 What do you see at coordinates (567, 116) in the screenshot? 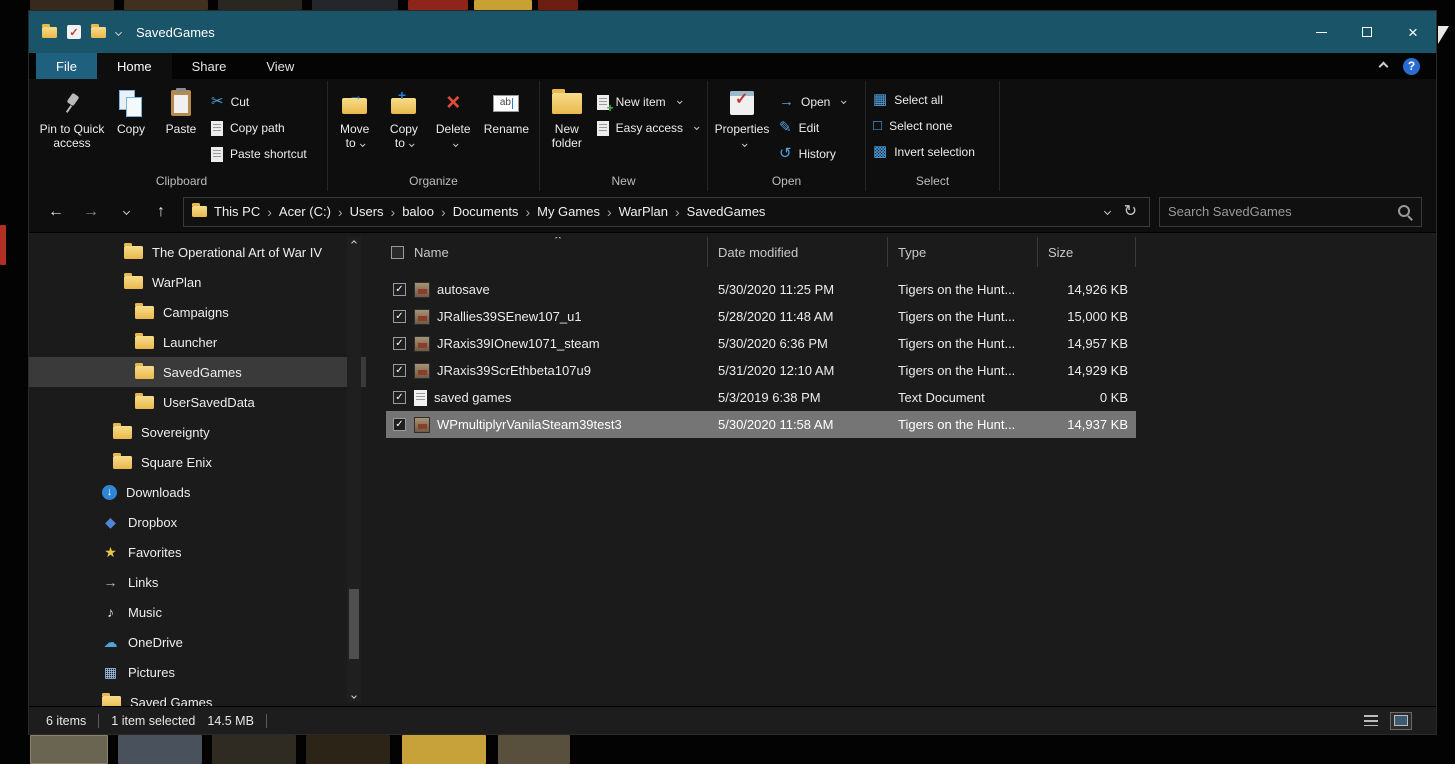
I see `new-folder-button: New folder` at bounding box center [567, 116].